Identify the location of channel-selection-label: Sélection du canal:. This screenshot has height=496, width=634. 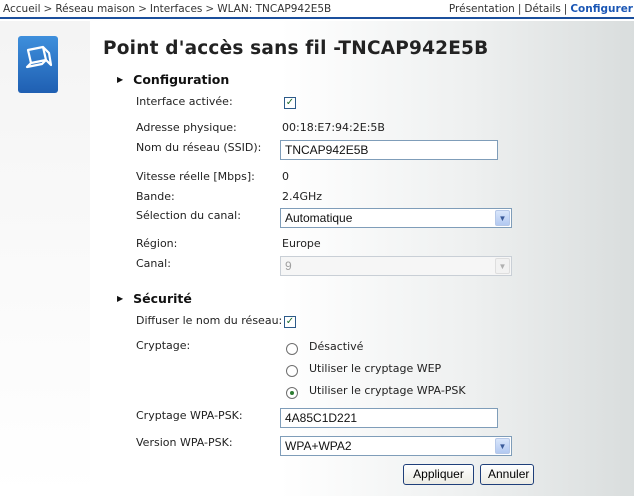
(188, 215).